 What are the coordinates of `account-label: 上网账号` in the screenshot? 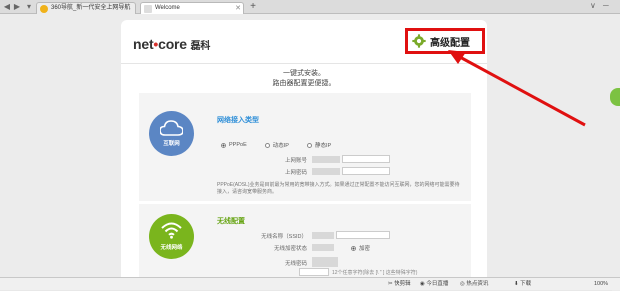 It's located at (295, 161).